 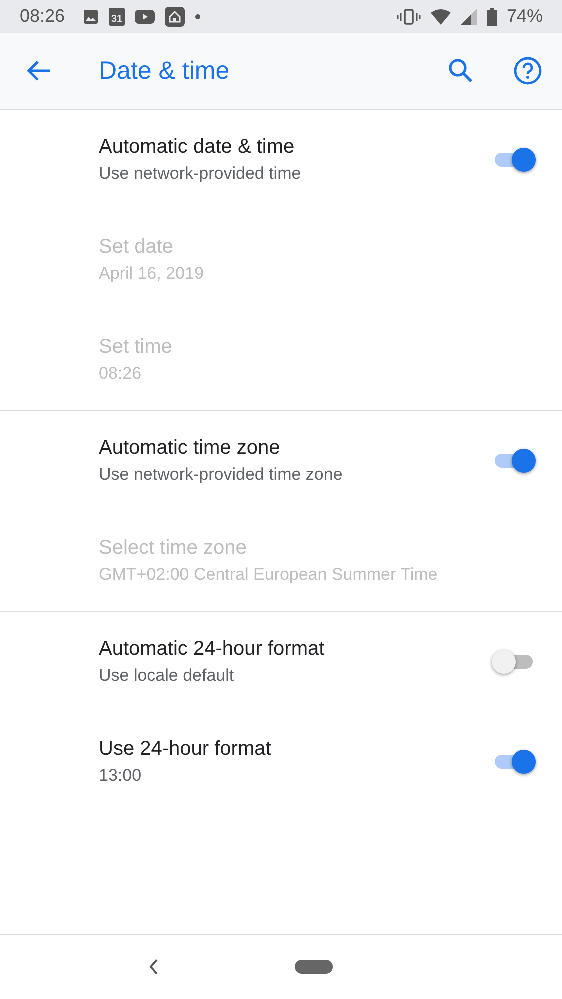 What do you see at coordinates (440, 16) in the screenshot?
I see `wifi-icon` at bounding box center [440, 16].